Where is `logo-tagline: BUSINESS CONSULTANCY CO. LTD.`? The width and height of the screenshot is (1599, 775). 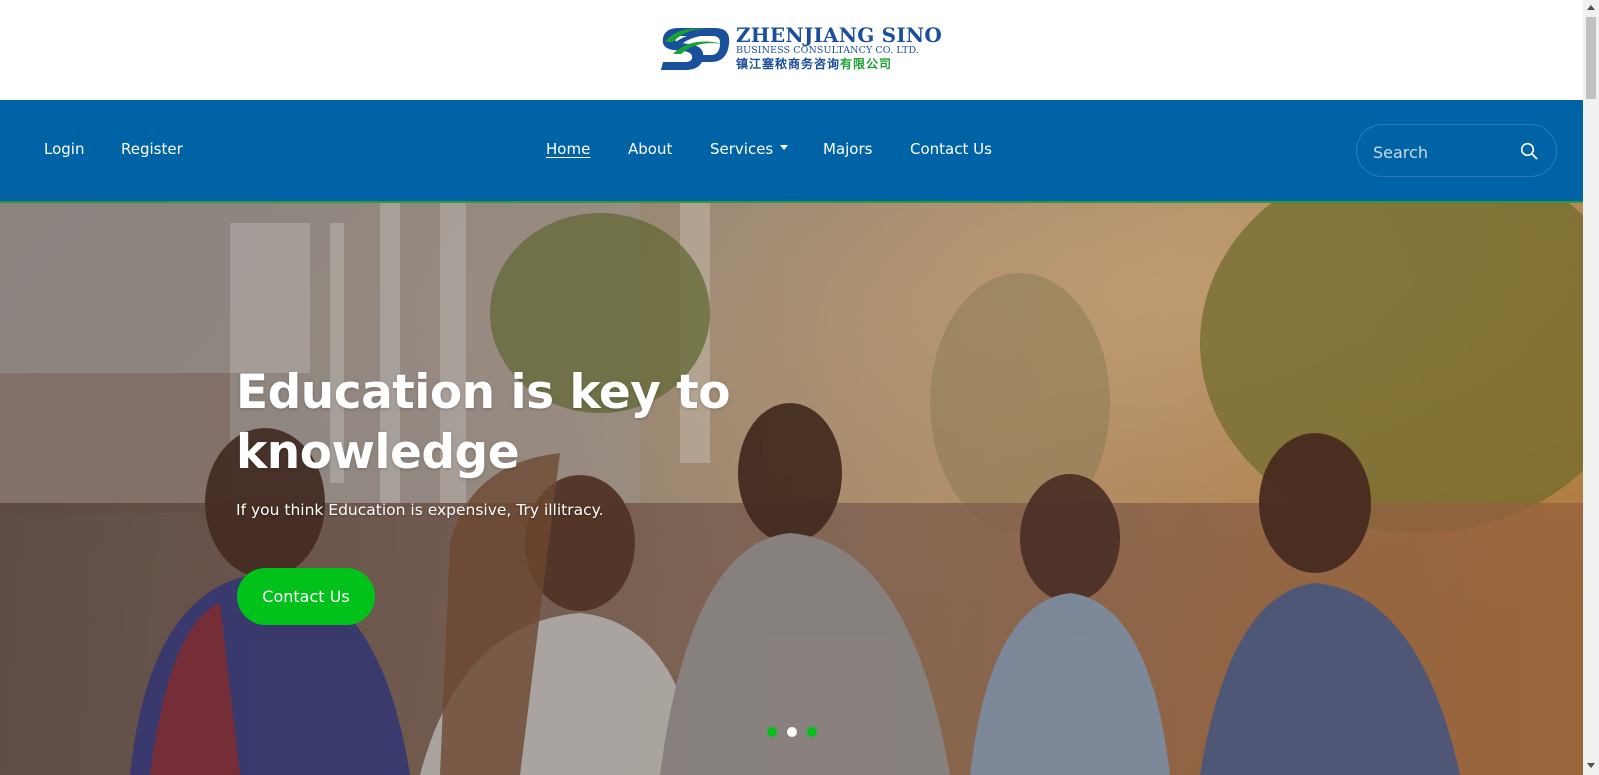
logo-tagline: BUSINESS CONSULTANCY CO. LTD. is located at coordinates (827, 50).